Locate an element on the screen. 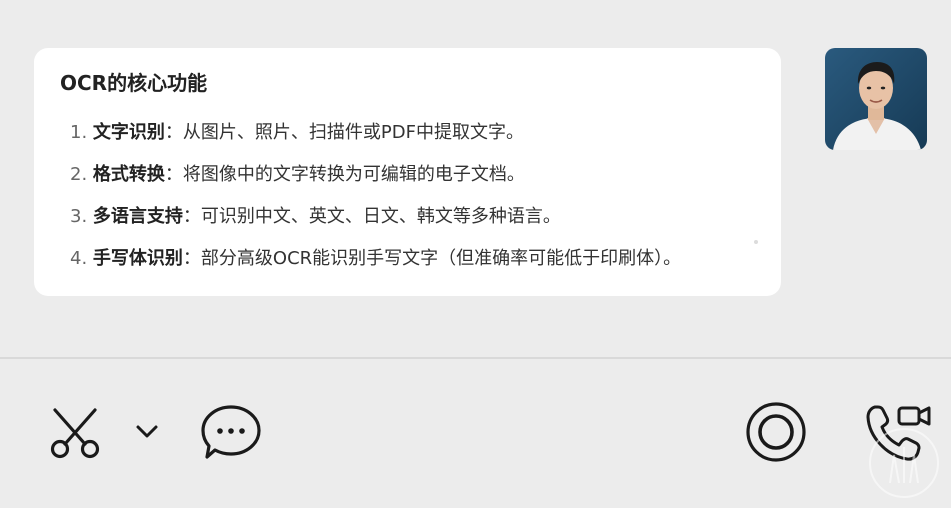  screenshot-button is located at coordinates (75, 432).